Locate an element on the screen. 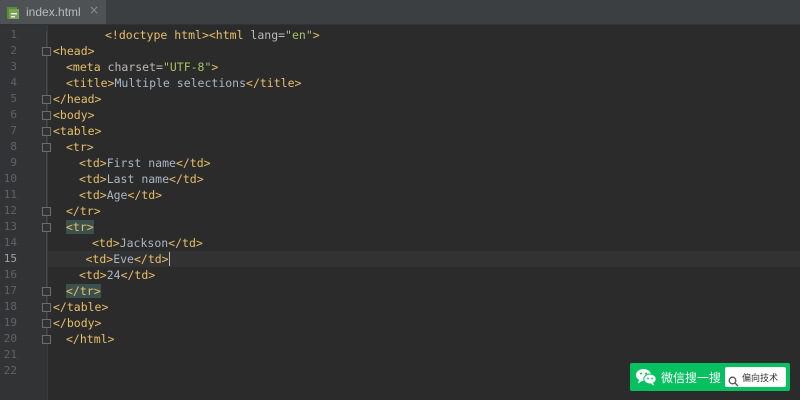 Image resolution: width=800 pixels, height=400 pixels. line-number-gutter: 1 2 3 4 5 6 7 8 9 10 11 12 13 14 15 16 17 18 19 20 21 22 is located at coordinates (25, 212).